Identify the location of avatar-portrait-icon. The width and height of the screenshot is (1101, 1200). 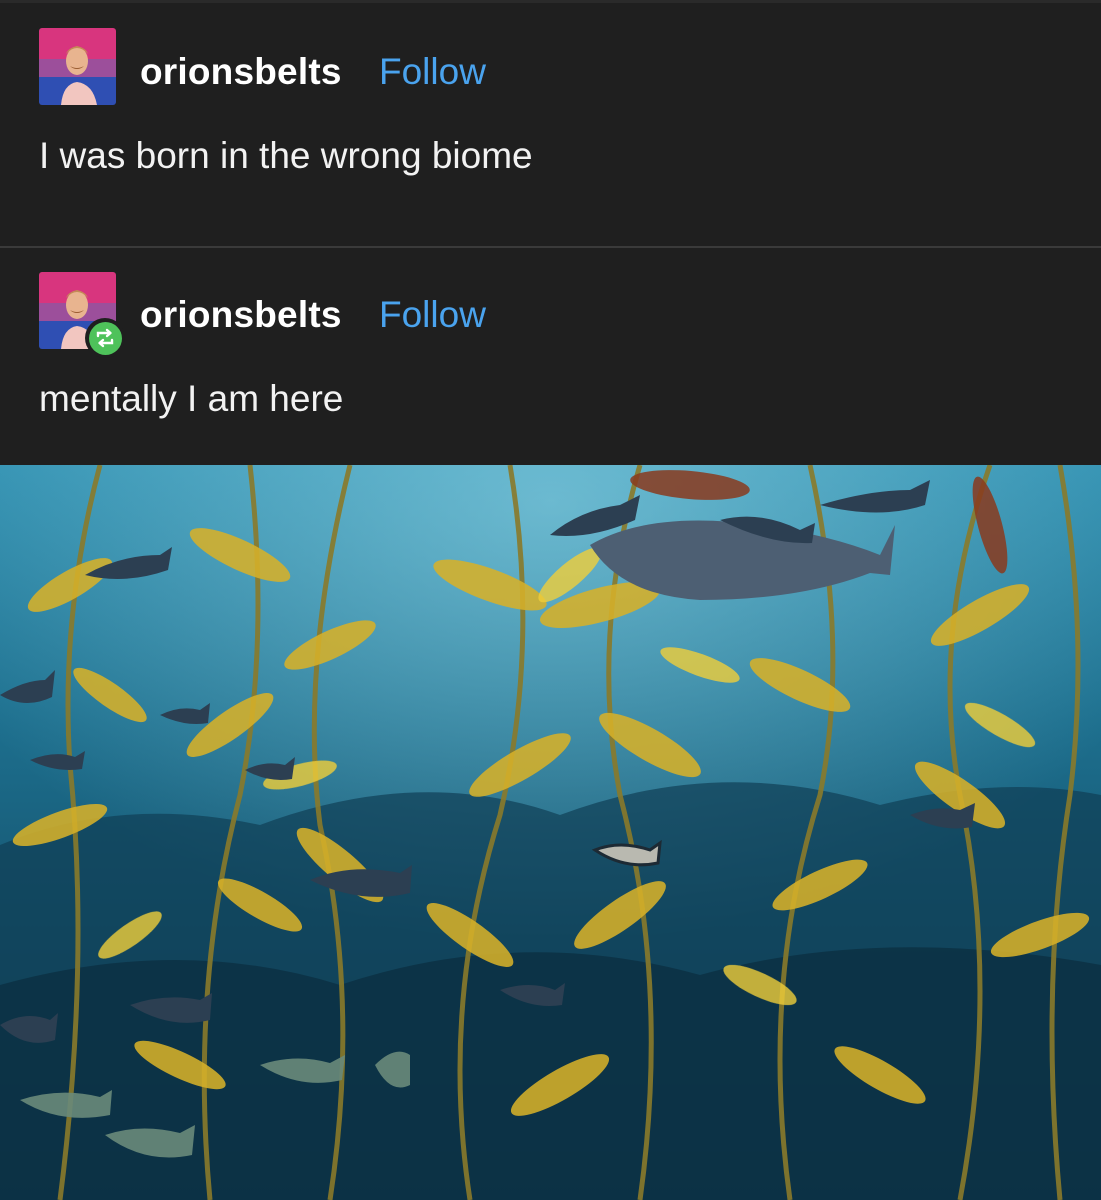
(77, 66).